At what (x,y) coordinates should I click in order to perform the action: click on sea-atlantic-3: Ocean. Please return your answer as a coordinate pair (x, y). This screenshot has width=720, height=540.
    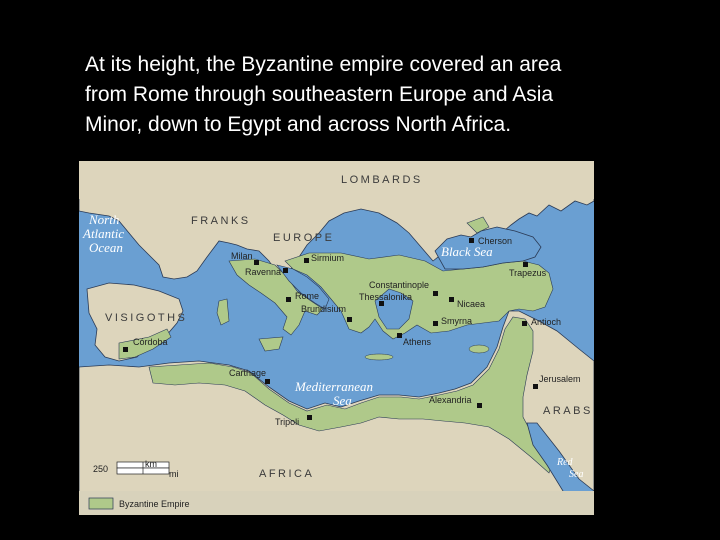
    Looking at the image, I should click on (106, 247).